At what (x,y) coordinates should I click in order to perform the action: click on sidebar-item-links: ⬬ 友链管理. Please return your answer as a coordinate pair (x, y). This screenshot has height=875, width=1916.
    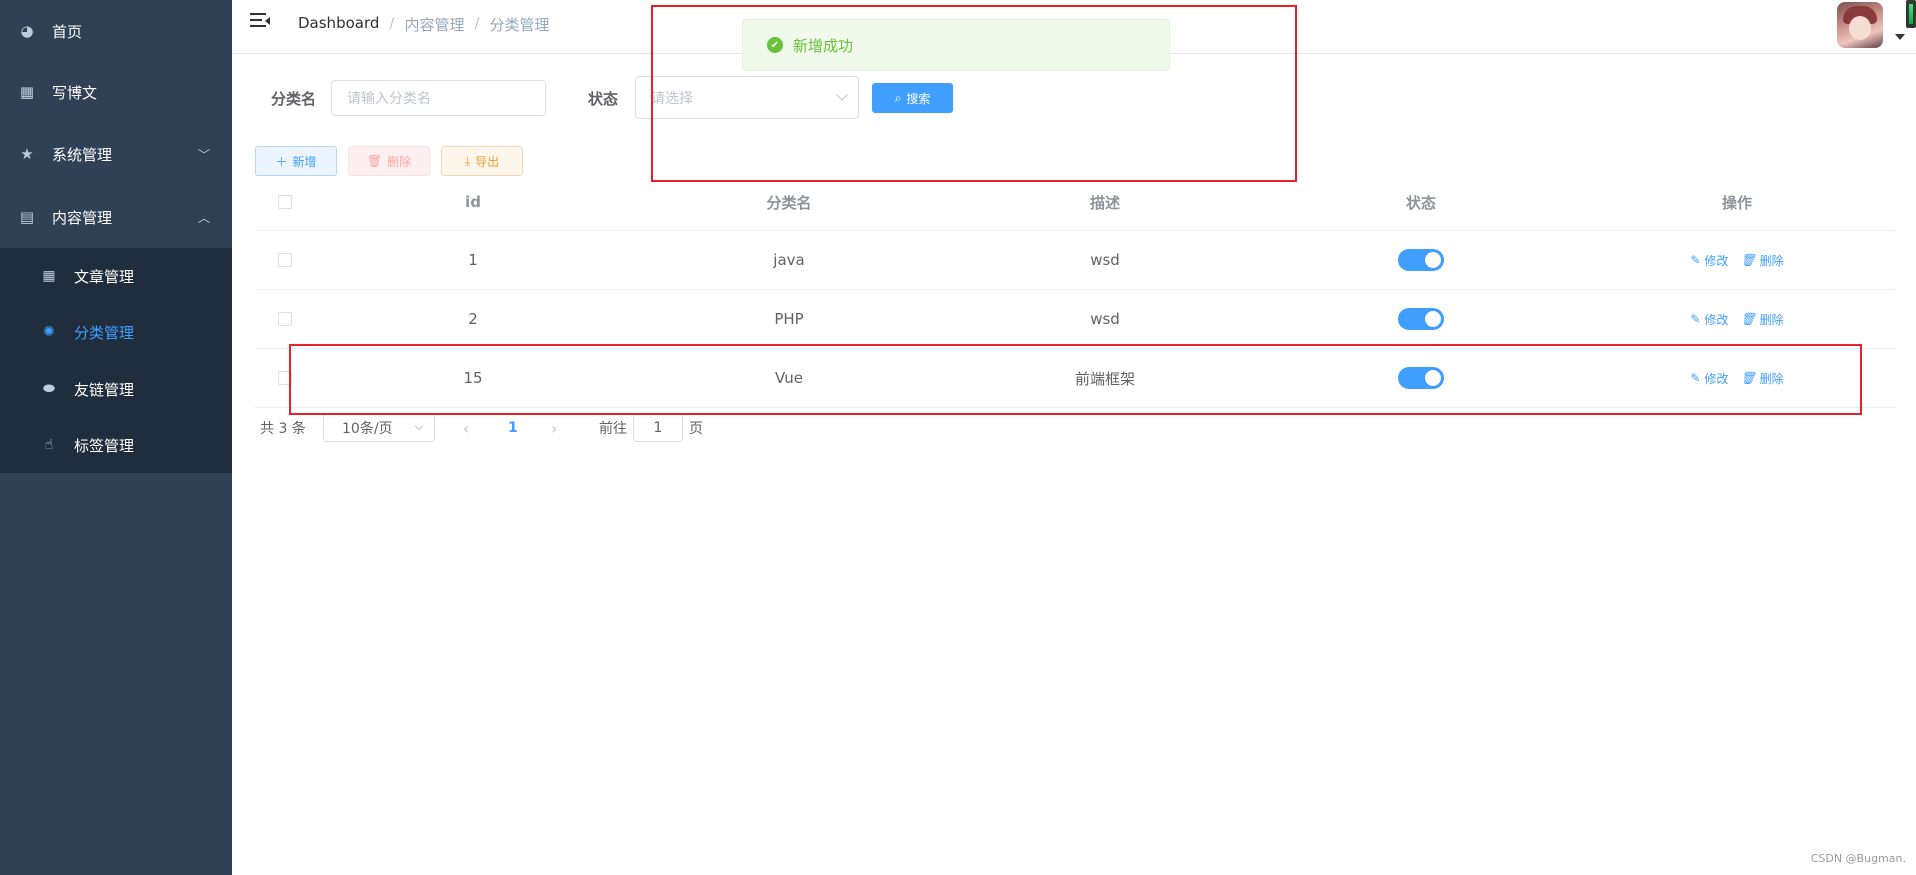
    Looking at the image, I should click on (116, 389).